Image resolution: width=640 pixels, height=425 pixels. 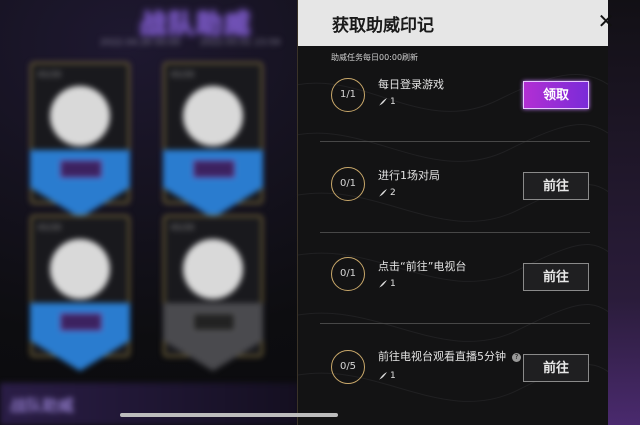 I want to click on claim-button: 领取, so click(x=556, y=95).